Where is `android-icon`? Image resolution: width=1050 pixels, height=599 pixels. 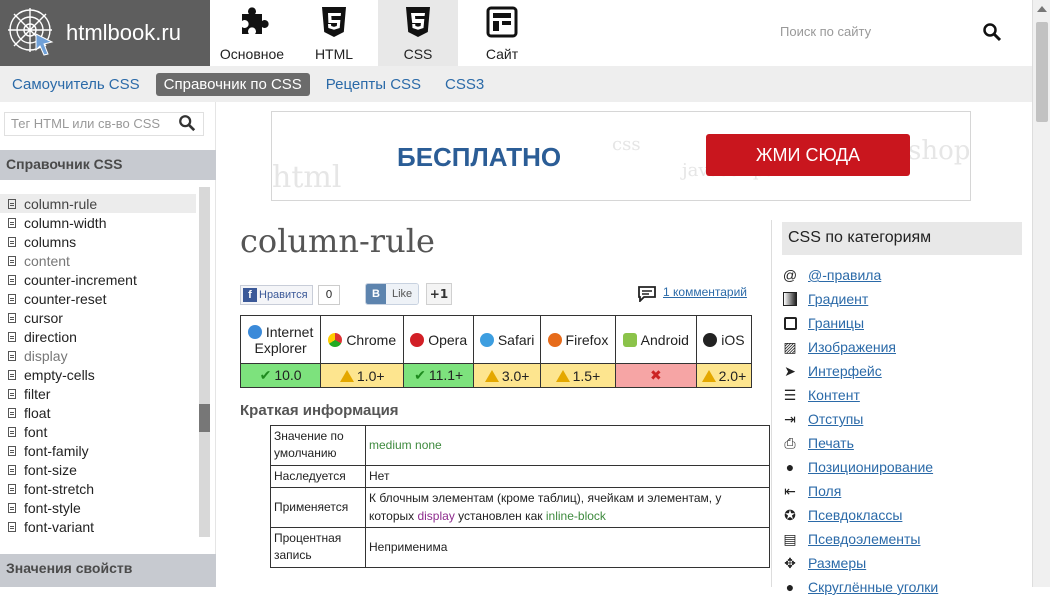
android-icon is located at coordinates (629, 339).